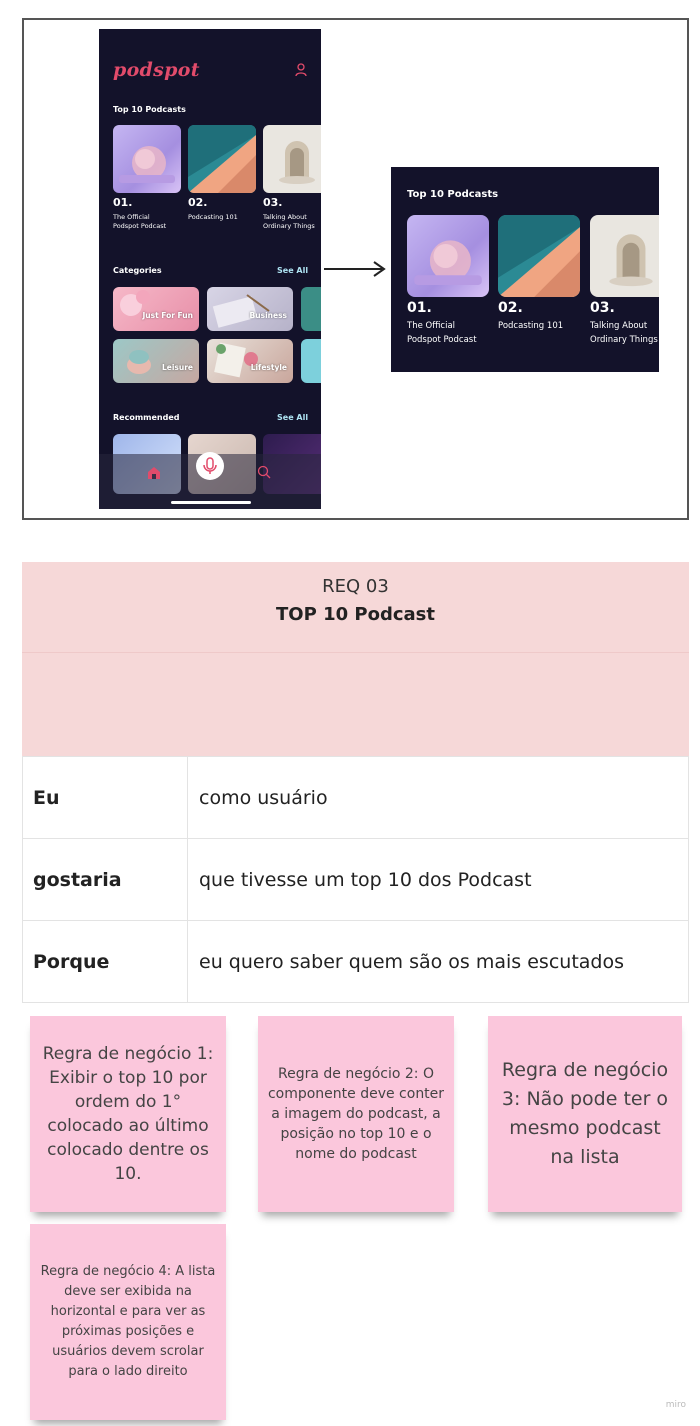  Describe the element at coordinates (250, 309) in the screenshot. I see `category-card-business: Business` at that location.